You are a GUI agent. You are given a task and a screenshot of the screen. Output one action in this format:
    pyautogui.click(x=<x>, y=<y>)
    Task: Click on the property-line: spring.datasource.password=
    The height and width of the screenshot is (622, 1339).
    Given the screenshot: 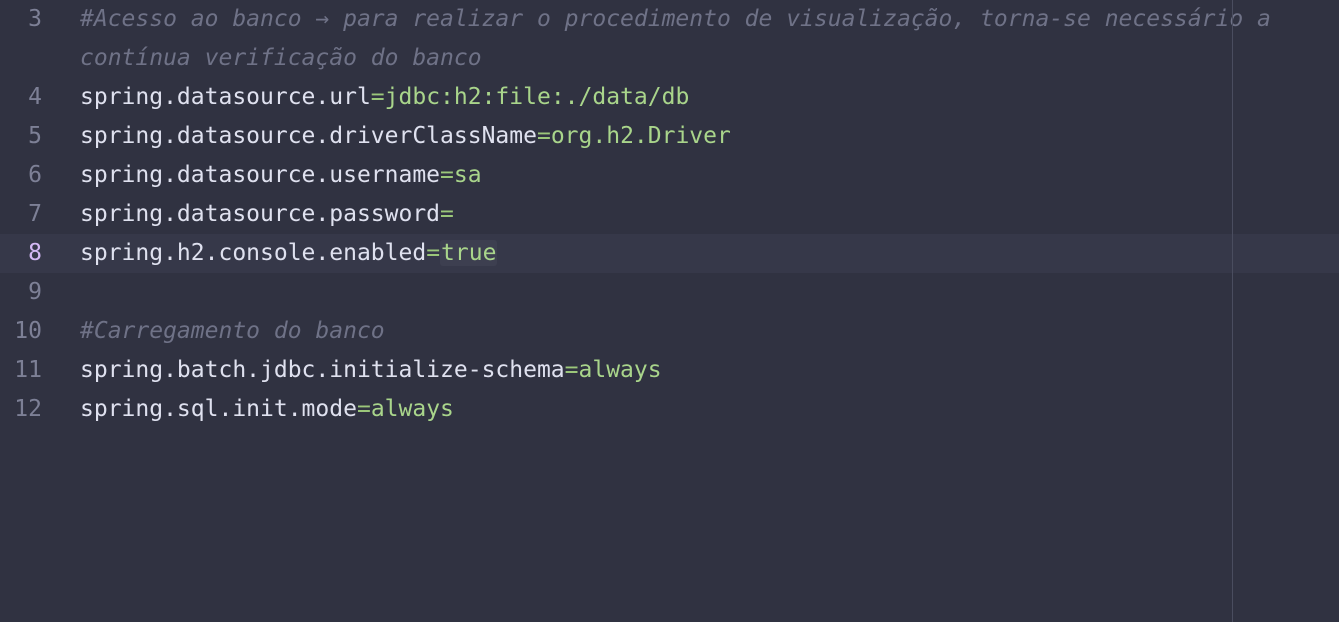 What is the action you would take?
    pyautogui.click(x=267, y=214)
    